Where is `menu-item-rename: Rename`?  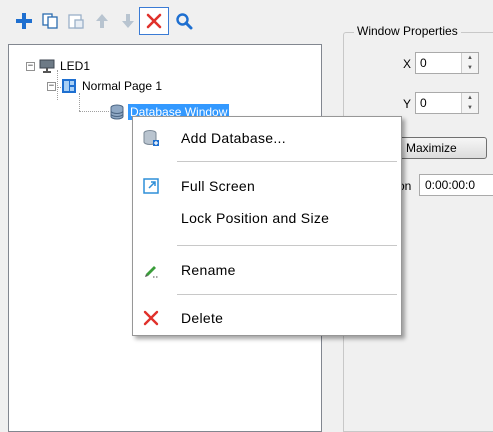
menu-item-rename: Rename is located at coordinates (267, 270).